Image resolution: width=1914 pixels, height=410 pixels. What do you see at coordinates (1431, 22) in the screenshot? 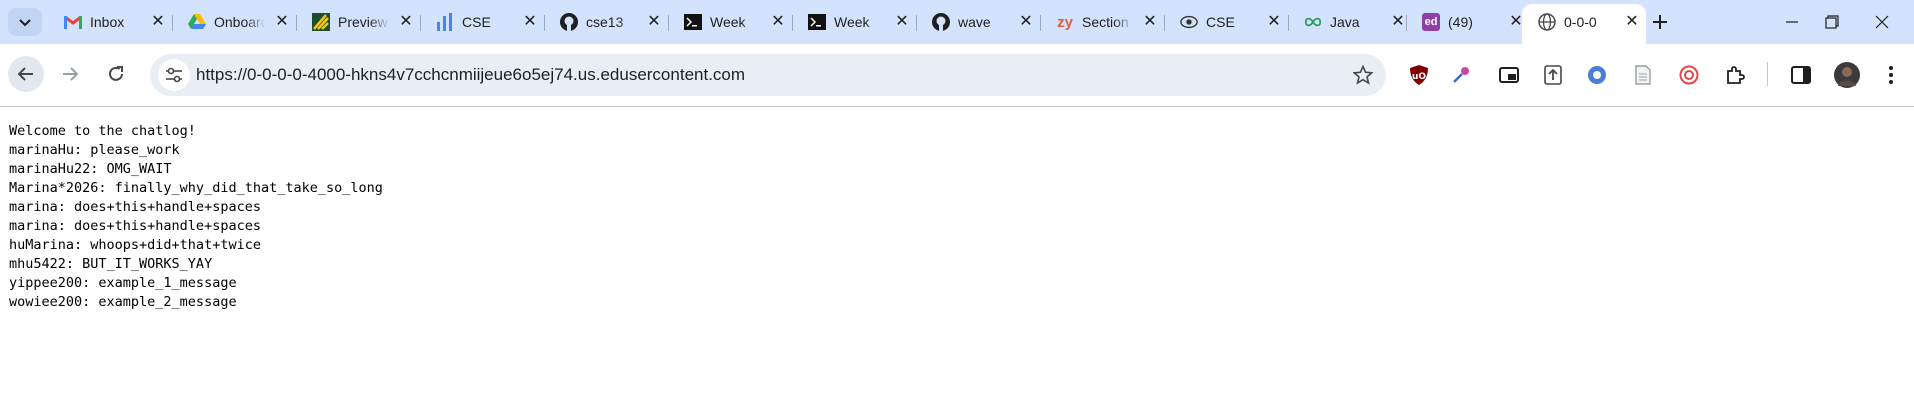
I see `ed-icon: ed` at bounding box center [1431, 22].